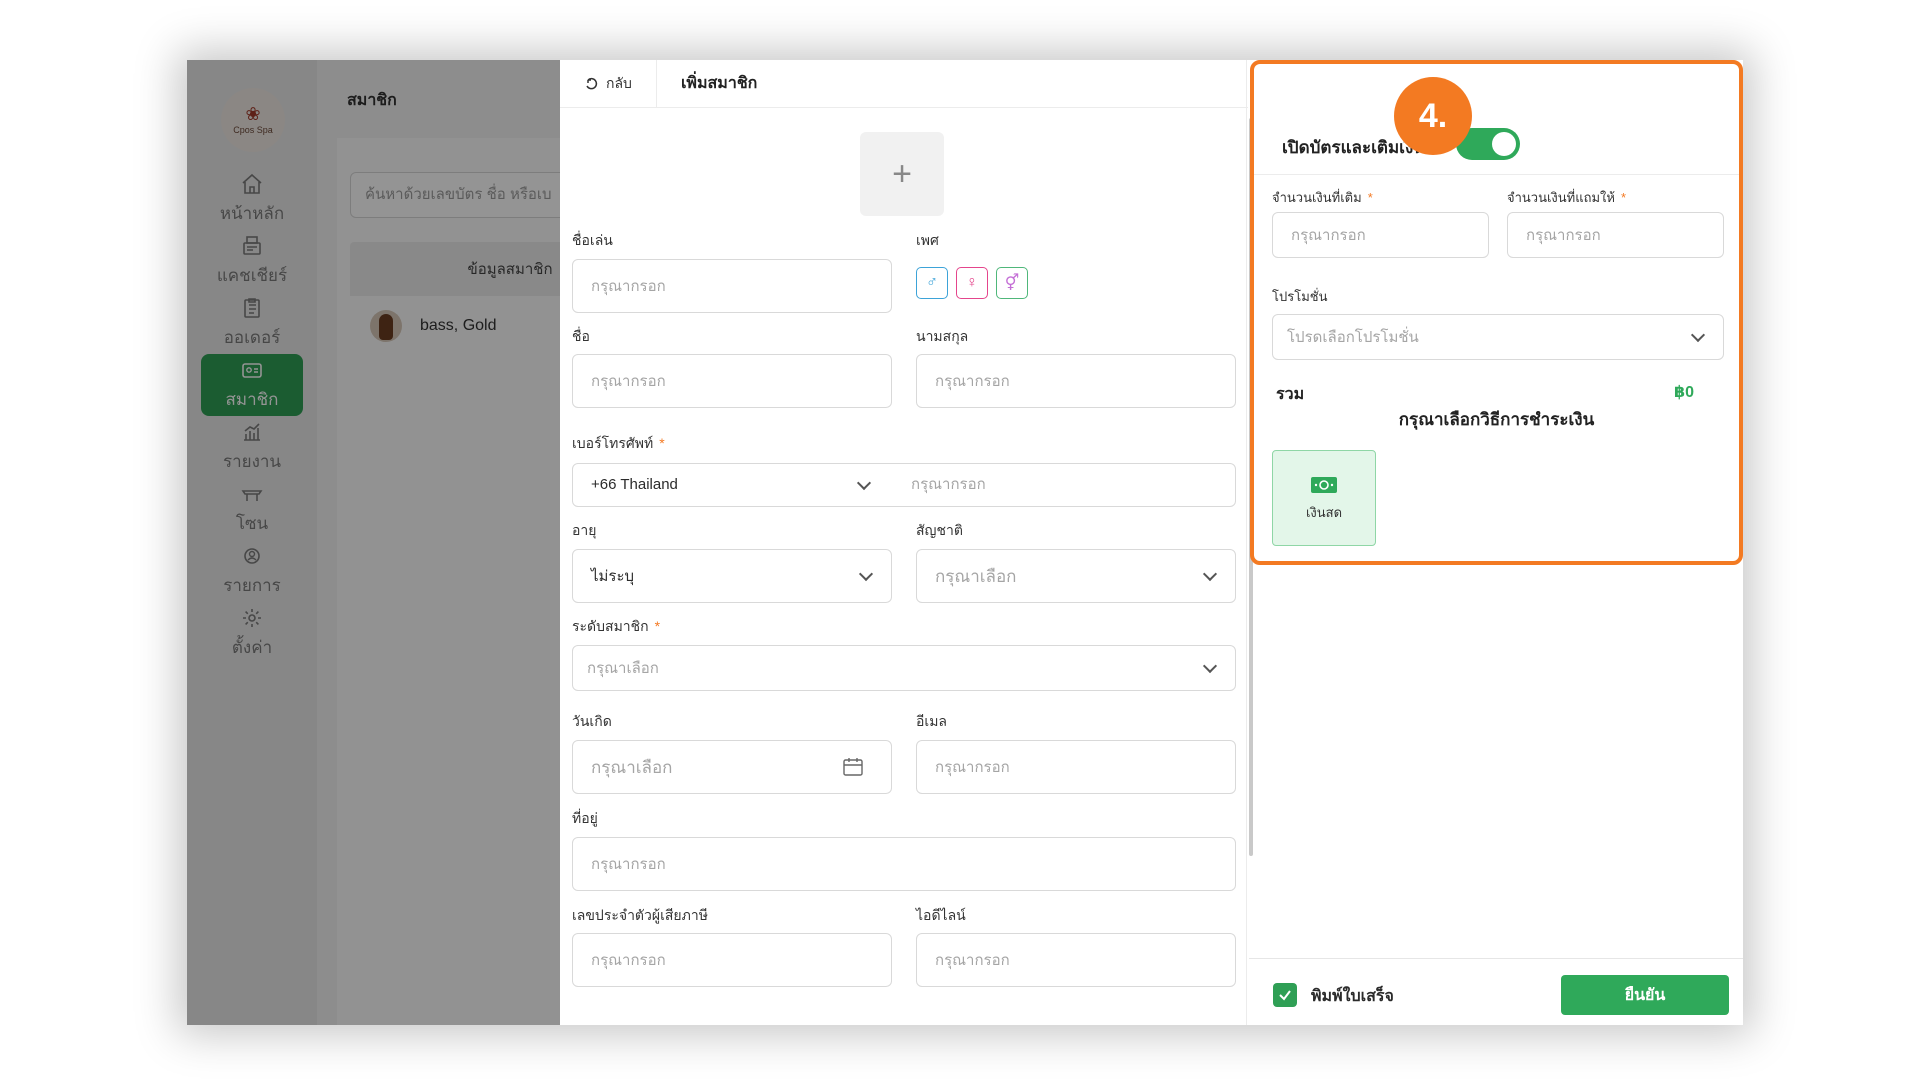 The width and height of the screenshot is (1920, 1080). I want to click on gender-male-button: ♂, so click(932, 283).